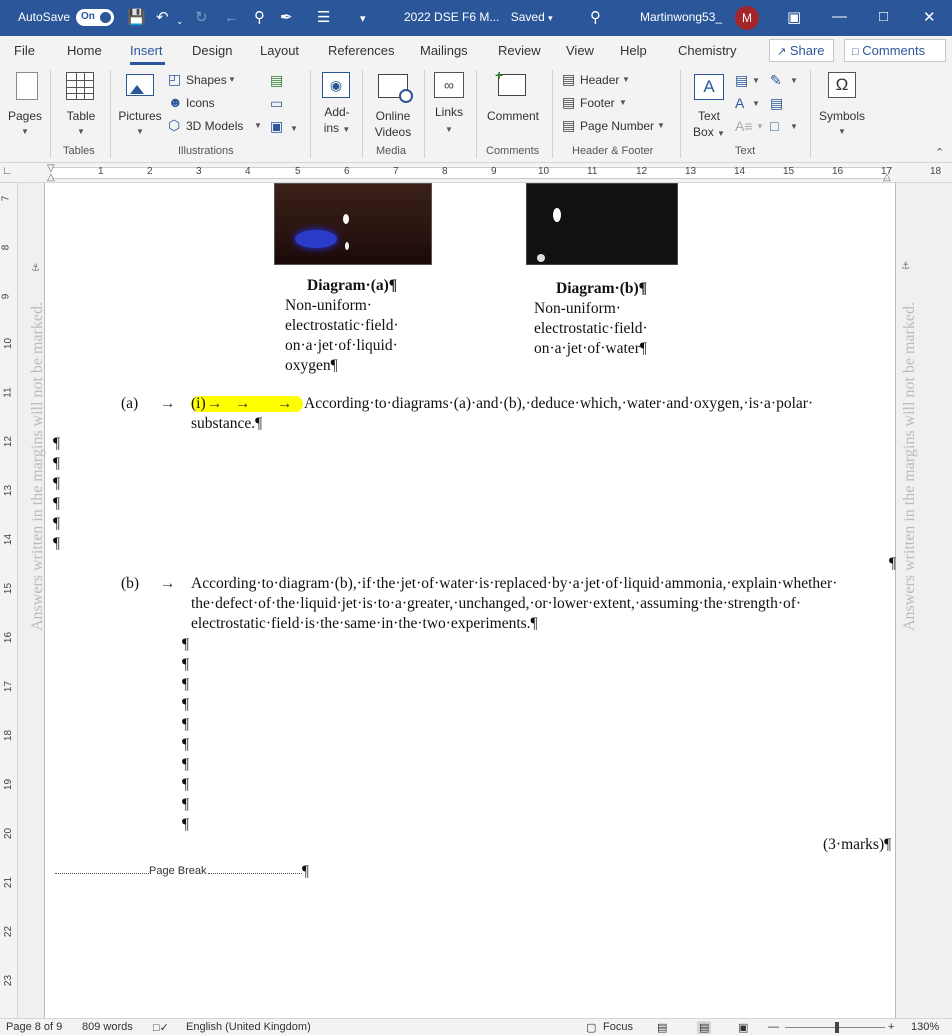  I want to click on proofing-icon: □✓, so click(161, 1027).